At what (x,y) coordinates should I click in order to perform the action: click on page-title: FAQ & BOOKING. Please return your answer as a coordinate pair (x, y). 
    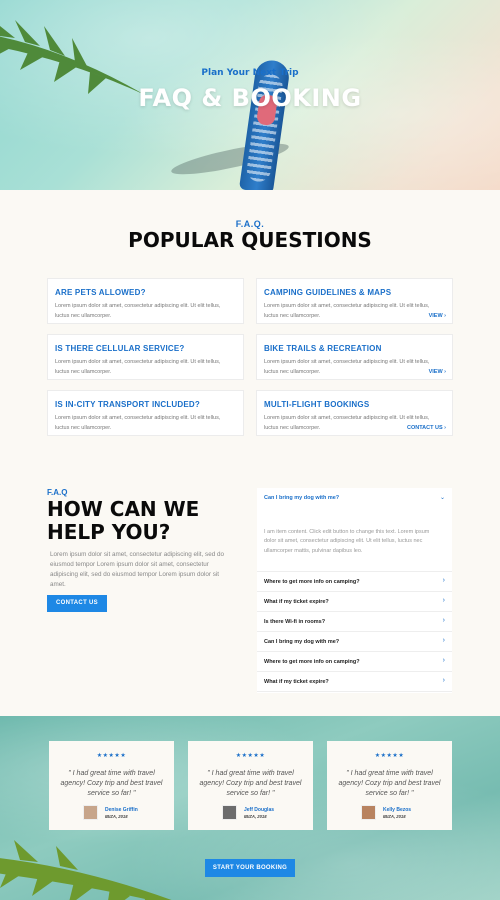
    Looking at the image, I should click on (250, 98).